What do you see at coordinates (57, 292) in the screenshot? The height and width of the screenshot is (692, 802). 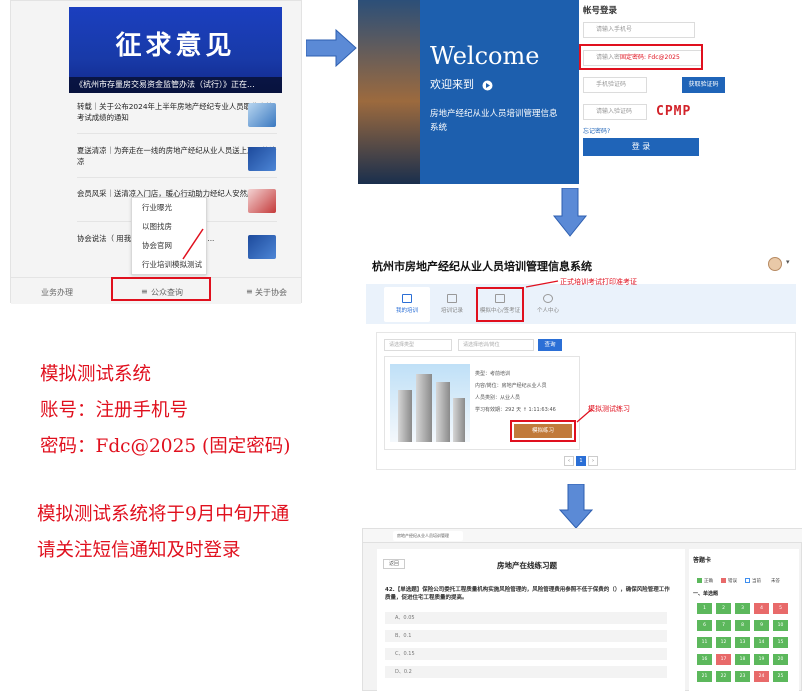 I see `tab-business: 业务办理` at bounding box center [57, 292].